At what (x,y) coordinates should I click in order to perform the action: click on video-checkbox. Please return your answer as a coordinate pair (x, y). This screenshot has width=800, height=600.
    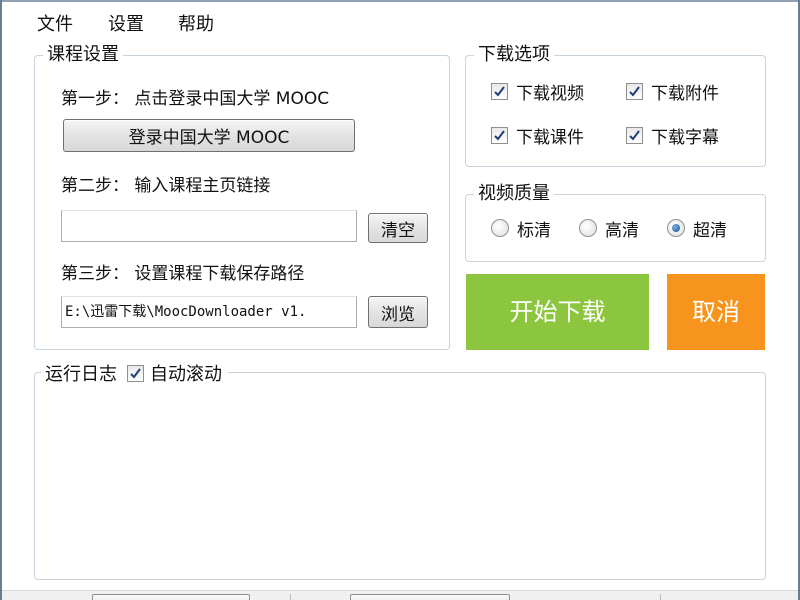
    Looking at the image, I should click on (499, 91).